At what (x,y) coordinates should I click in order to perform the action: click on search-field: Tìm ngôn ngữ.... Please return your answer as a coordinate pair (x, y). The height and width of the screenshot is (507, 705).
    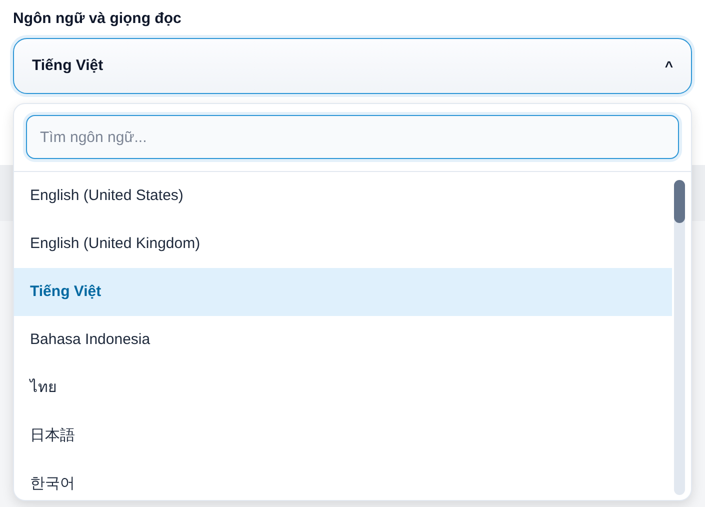
    Looking at the image, I should click on (352, 137).